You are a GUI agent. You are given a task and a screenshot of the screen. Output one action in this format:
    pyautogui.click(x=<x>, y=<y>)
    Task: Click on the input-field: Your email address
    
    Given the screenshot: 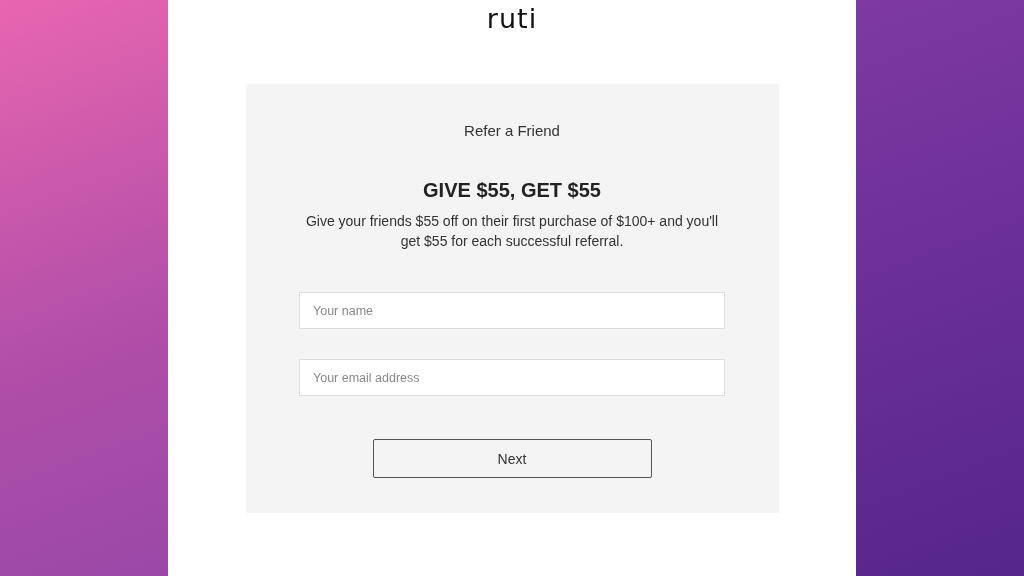 What is the action you would take?
    pyautogui.click(x=512, y=377)
    